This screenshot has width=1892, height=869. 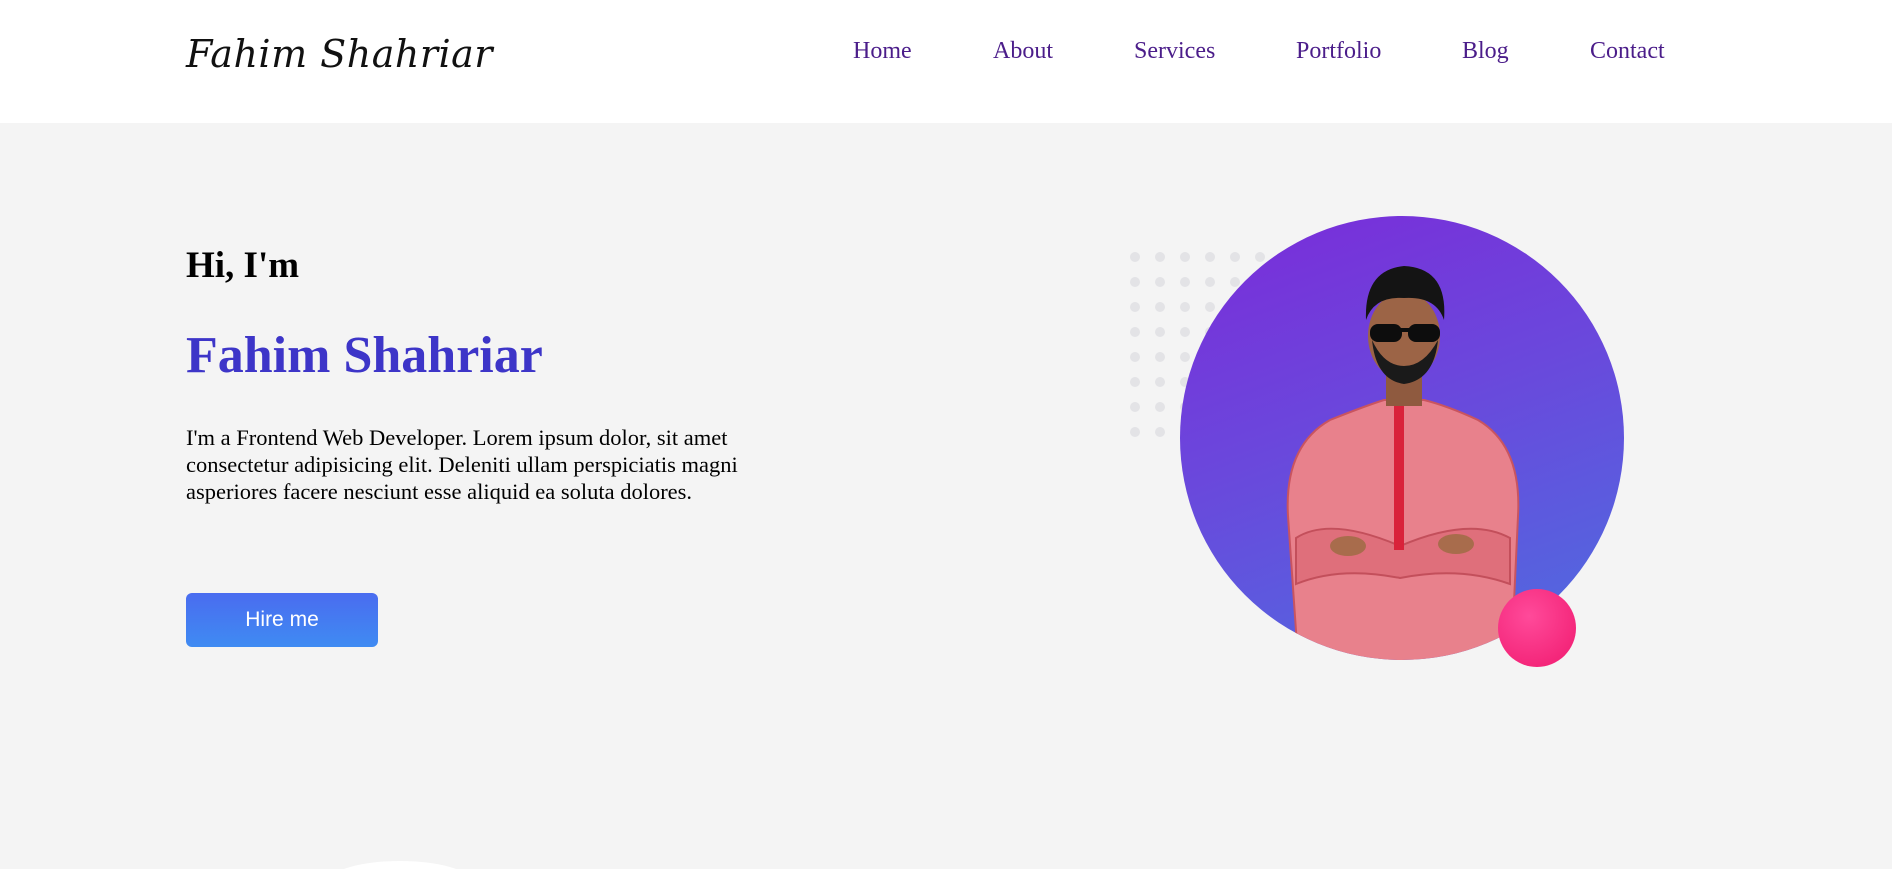 What do you see at coordinates (1338, 51) in the screenshot?
I see `nav-portfolio: Portfolio` at bounding box center [1338, 51].